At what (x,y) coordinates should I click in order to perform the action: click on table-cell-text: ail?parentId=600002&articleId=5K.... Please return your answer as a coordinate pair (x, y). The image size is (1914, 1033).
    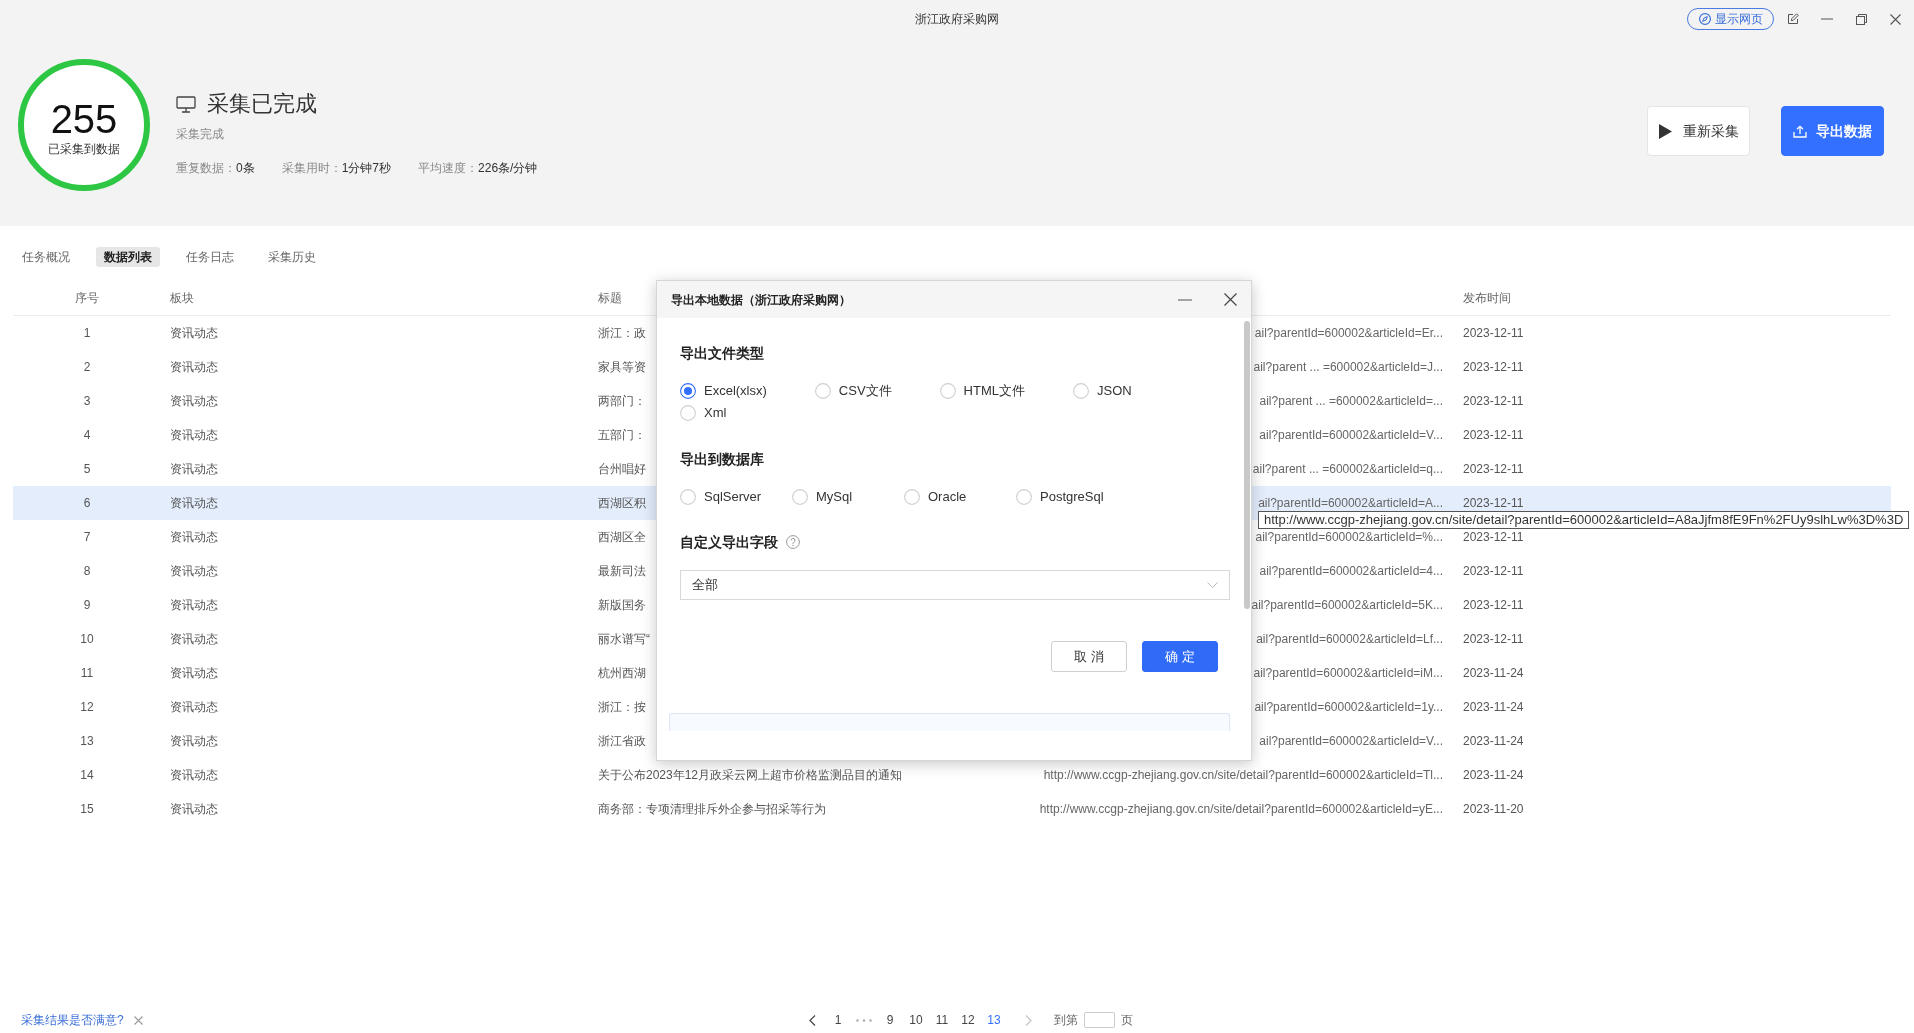
    Looking at the image, I should click on (1347, 605).